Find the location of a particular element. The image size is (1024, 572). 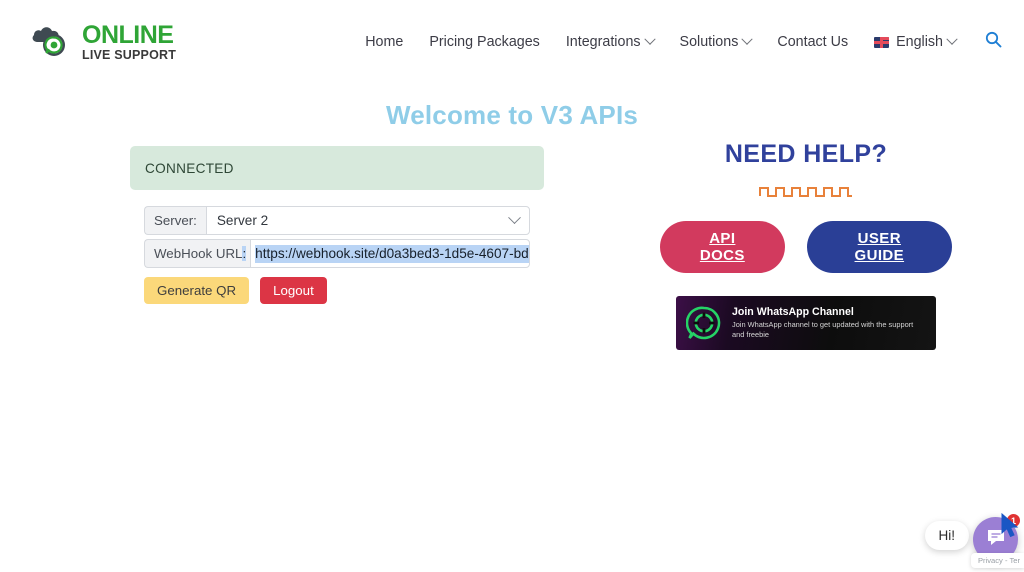

nav-label: English is located at coordinates (919, 42).